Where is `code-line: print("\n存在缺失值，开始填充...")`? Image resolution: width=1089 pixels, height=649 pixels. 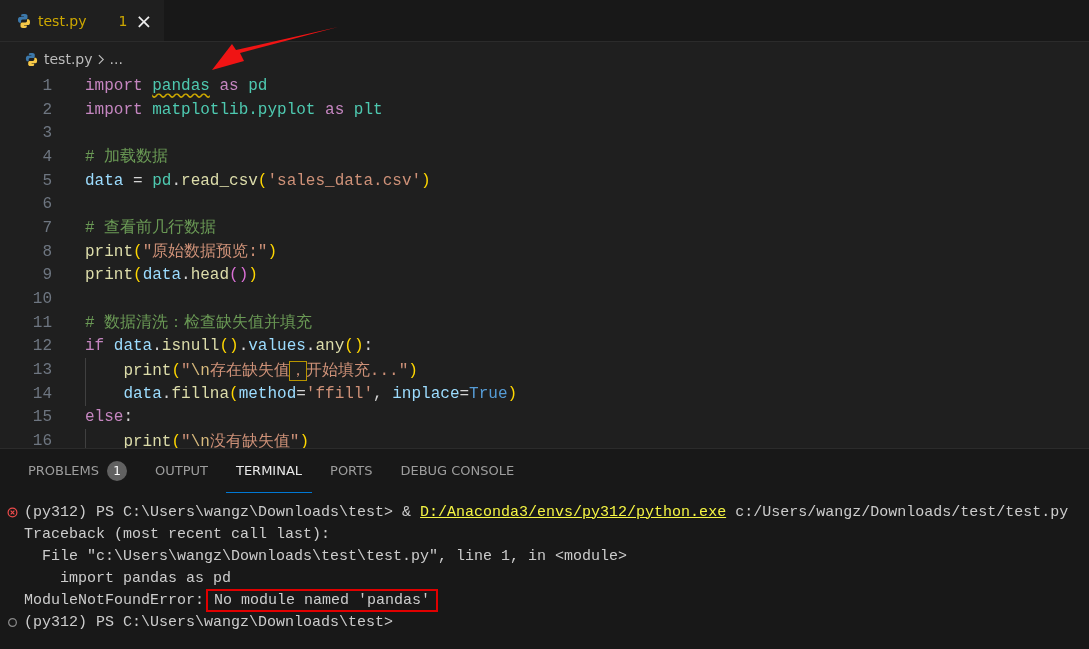 code-line: print("\n存在缺失值，开始填充...") is located at coordinates (270, 370).